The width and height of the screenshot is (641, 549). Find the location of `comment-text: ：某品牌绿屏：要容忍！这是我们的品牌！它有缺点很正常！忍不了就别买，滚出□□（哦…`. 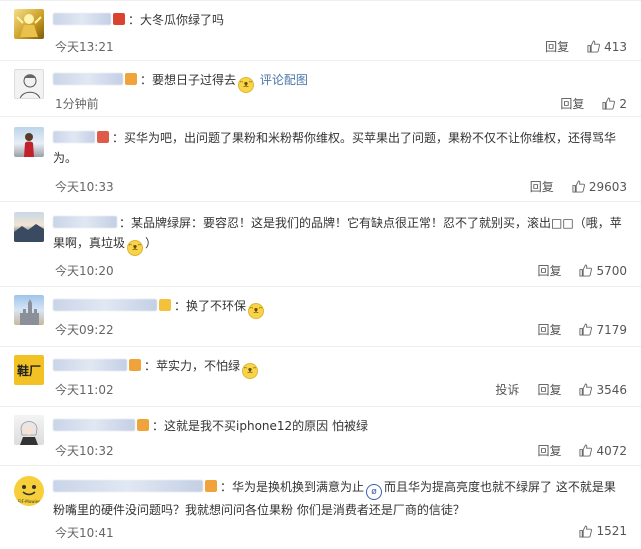

comment-text: ：某品牌绿屏：要容忍！这是我们的品牌！它有缺点很正常！忍不了就别买，滚出□□（哦… is located at coordinates (340, 234).